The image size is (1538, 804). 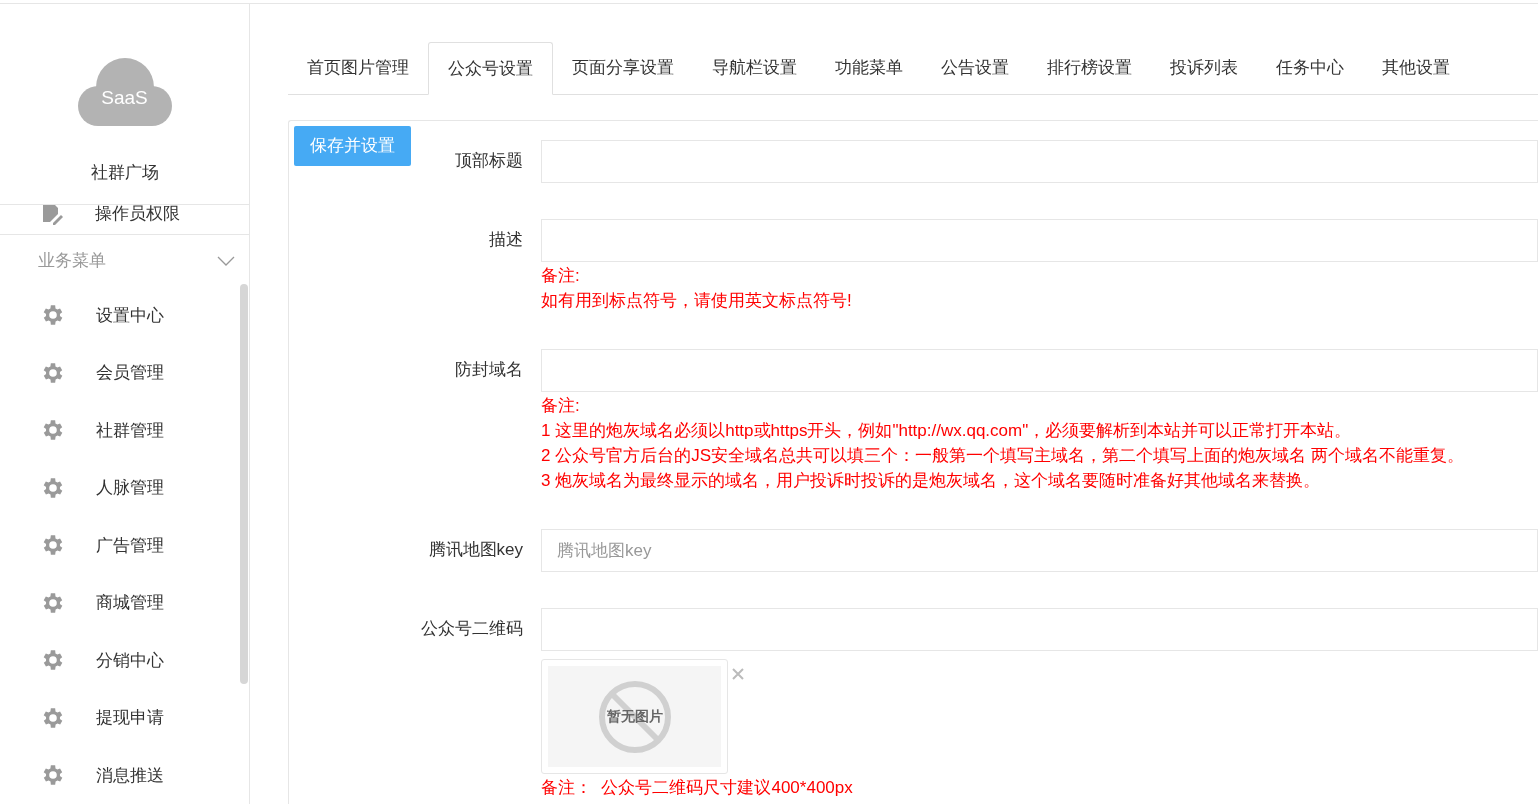 I want to click on no-image-text: 暂无图片, so click(x=634, y=716).